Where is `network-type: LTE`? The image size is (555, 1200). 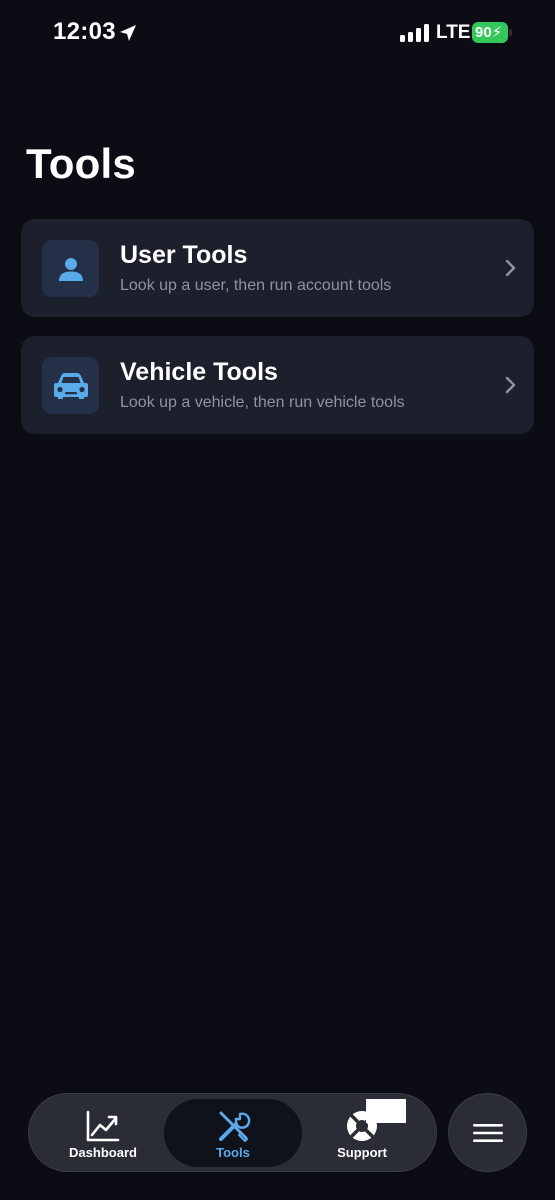 network-type: LTE is located at coordinates (453, 32).